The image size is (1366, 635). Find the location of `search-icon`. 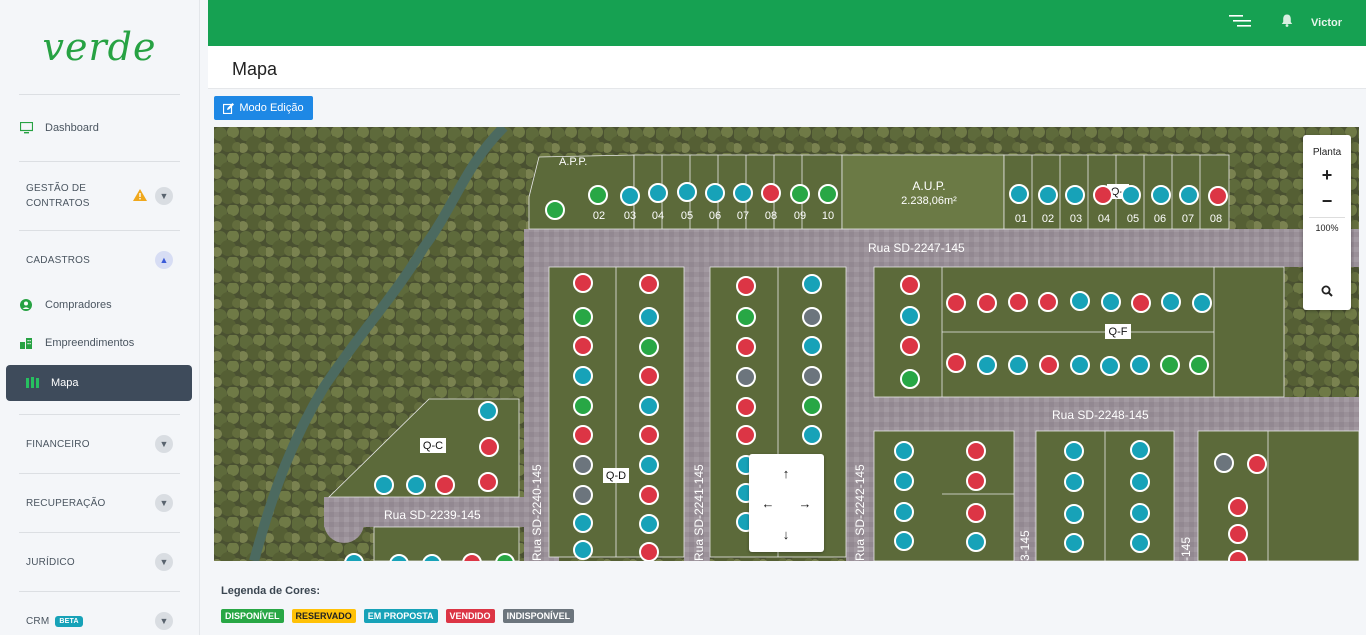

search-icon is located at coordinates (1327, 293).